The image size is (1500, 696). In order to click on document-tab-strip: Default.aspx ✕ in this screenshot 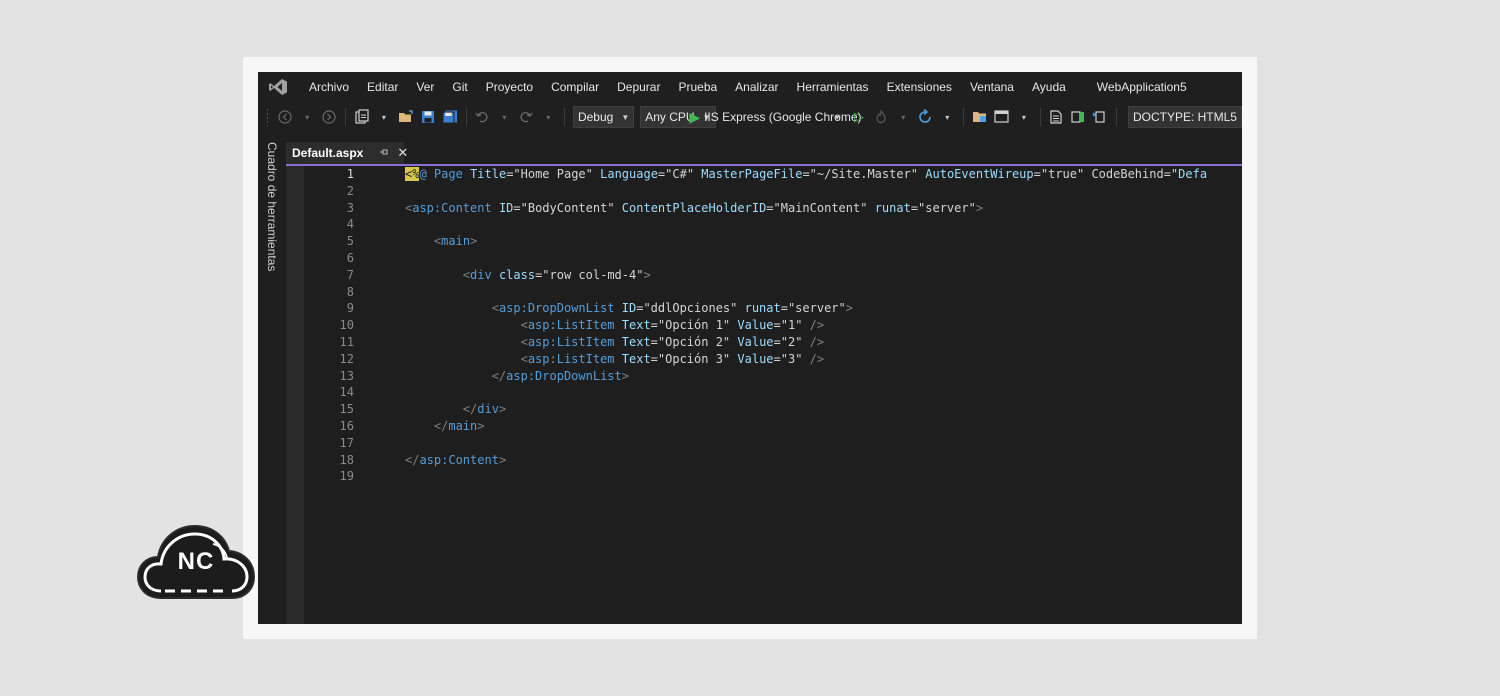, I will do `click(764, 154)`.